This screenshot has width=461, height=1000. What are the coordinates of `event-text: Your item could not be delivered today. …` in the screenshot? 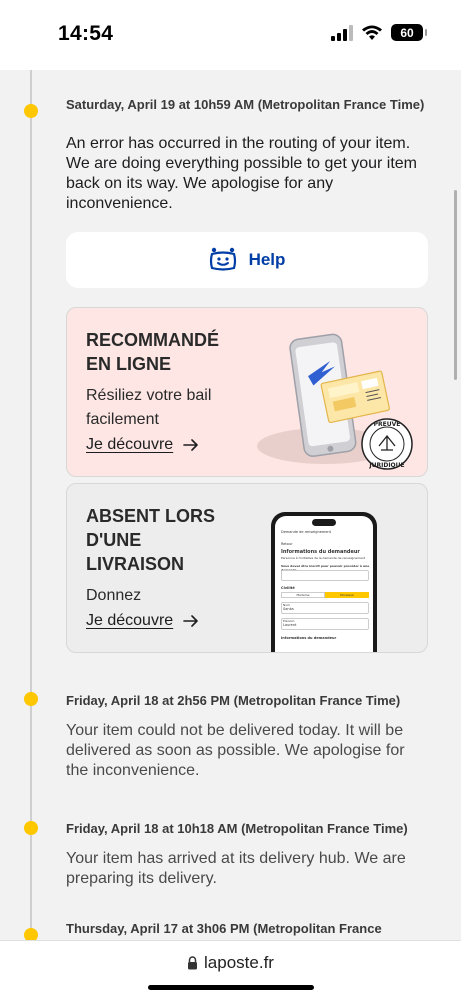 It's located at (235, 750).